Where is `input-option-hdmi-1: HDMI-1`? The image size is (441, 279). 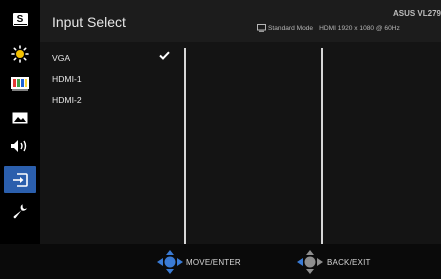 input-option-hdmi-1: HDMI-1 is located at coordinates (67, 79).